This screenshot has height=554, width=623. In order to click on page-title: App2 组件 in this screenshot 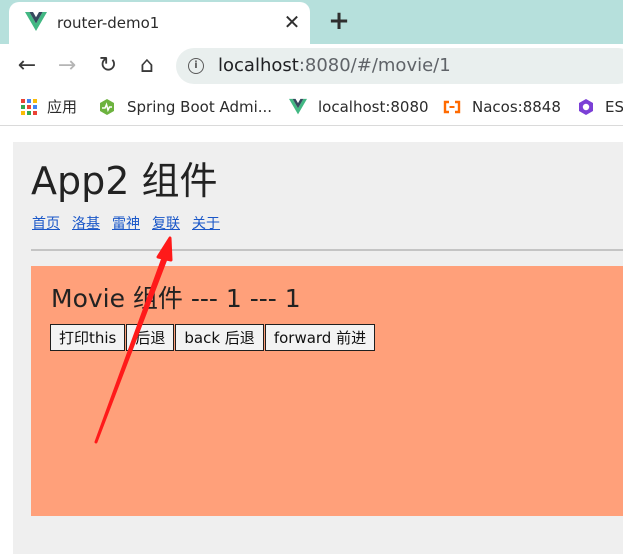, I will do `click(124, 181)`.